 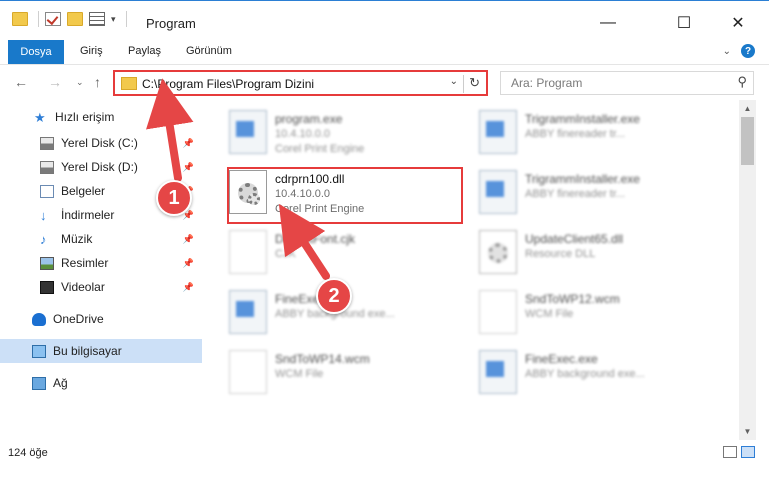 I want to click on view-switcher, so click(x=739, y=452).